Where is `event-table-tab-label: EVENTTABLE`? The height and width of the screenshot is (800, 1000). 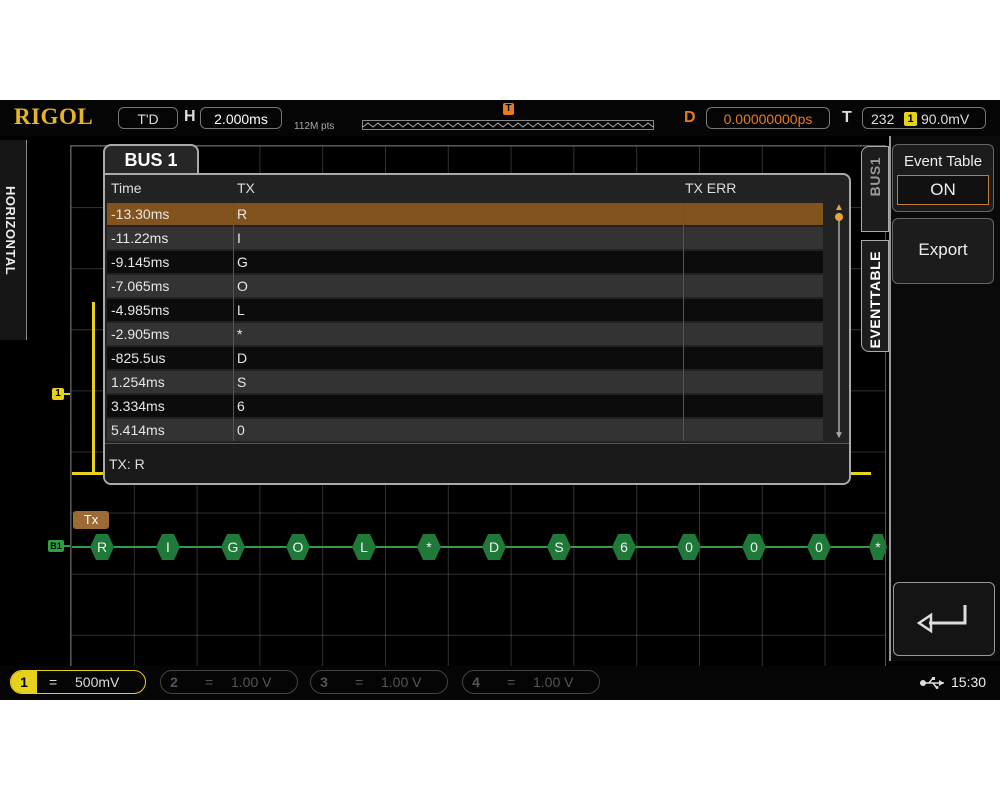
event-table-tab-label: EVENTTABLE is located at coordinates (875, 300).